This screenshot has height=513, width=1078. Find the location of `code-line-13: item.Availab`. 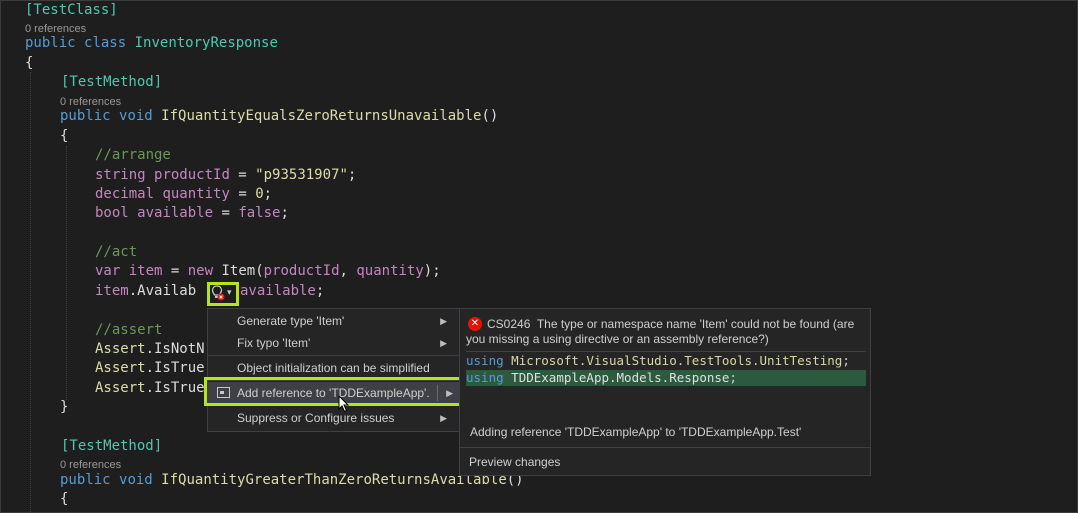

code-line-13: item.Availab is located at coordinates (146, 291).